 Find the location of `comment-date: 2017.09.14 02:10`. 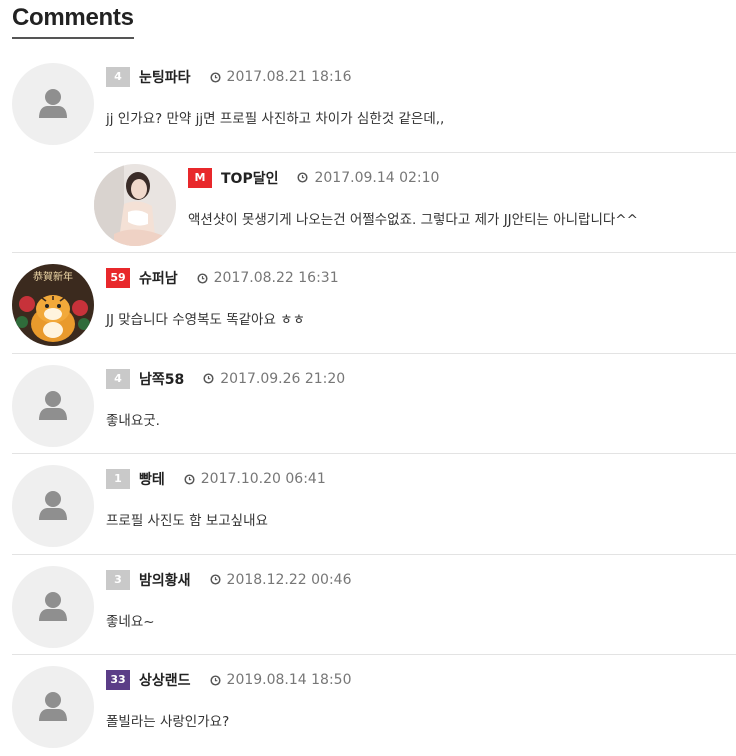

comment-date: 2017.09.14 02:10 is located at coordinates (368, 178).